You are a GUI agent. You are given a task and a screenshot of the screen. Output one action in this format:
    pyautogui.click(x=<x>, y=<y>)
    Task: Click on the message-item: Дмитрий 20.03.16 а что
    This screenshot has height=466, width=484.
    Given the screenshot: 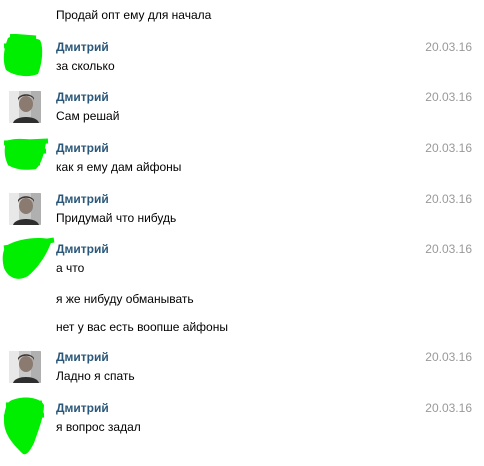 What is the action you would take?
    pyautogui.click(x=242, y=263)
    